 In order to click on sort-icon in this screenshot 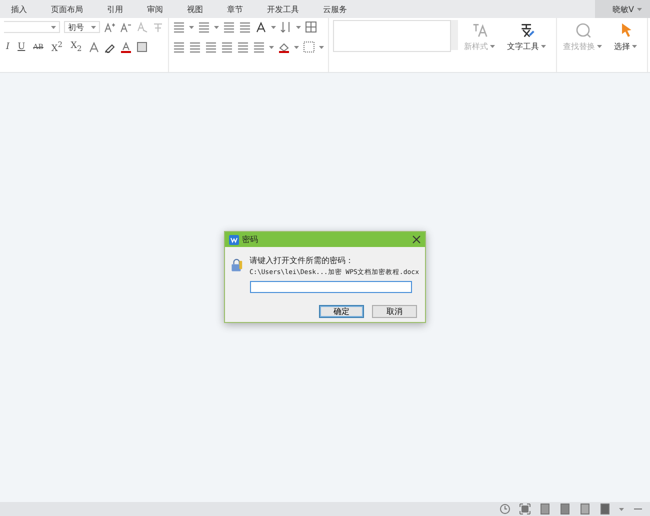, I will do `click(286, 27)`.